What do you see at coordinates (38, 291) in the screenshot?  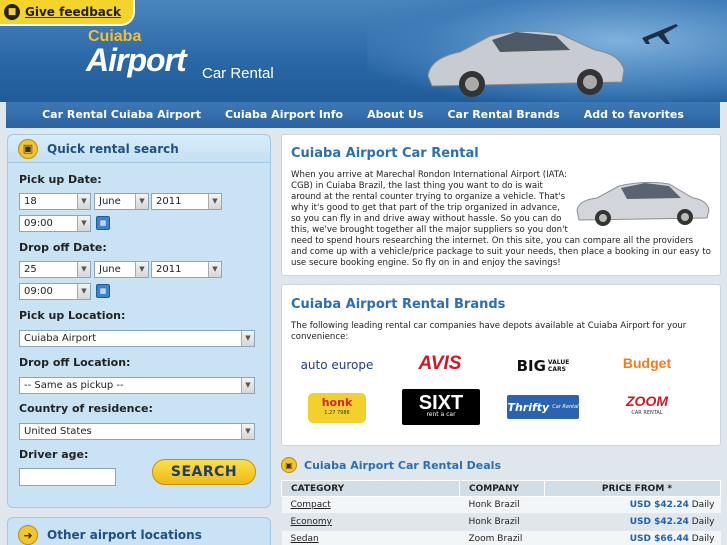 I see `dropoff-time-value: 09:00` at bounding box center [38, 291].